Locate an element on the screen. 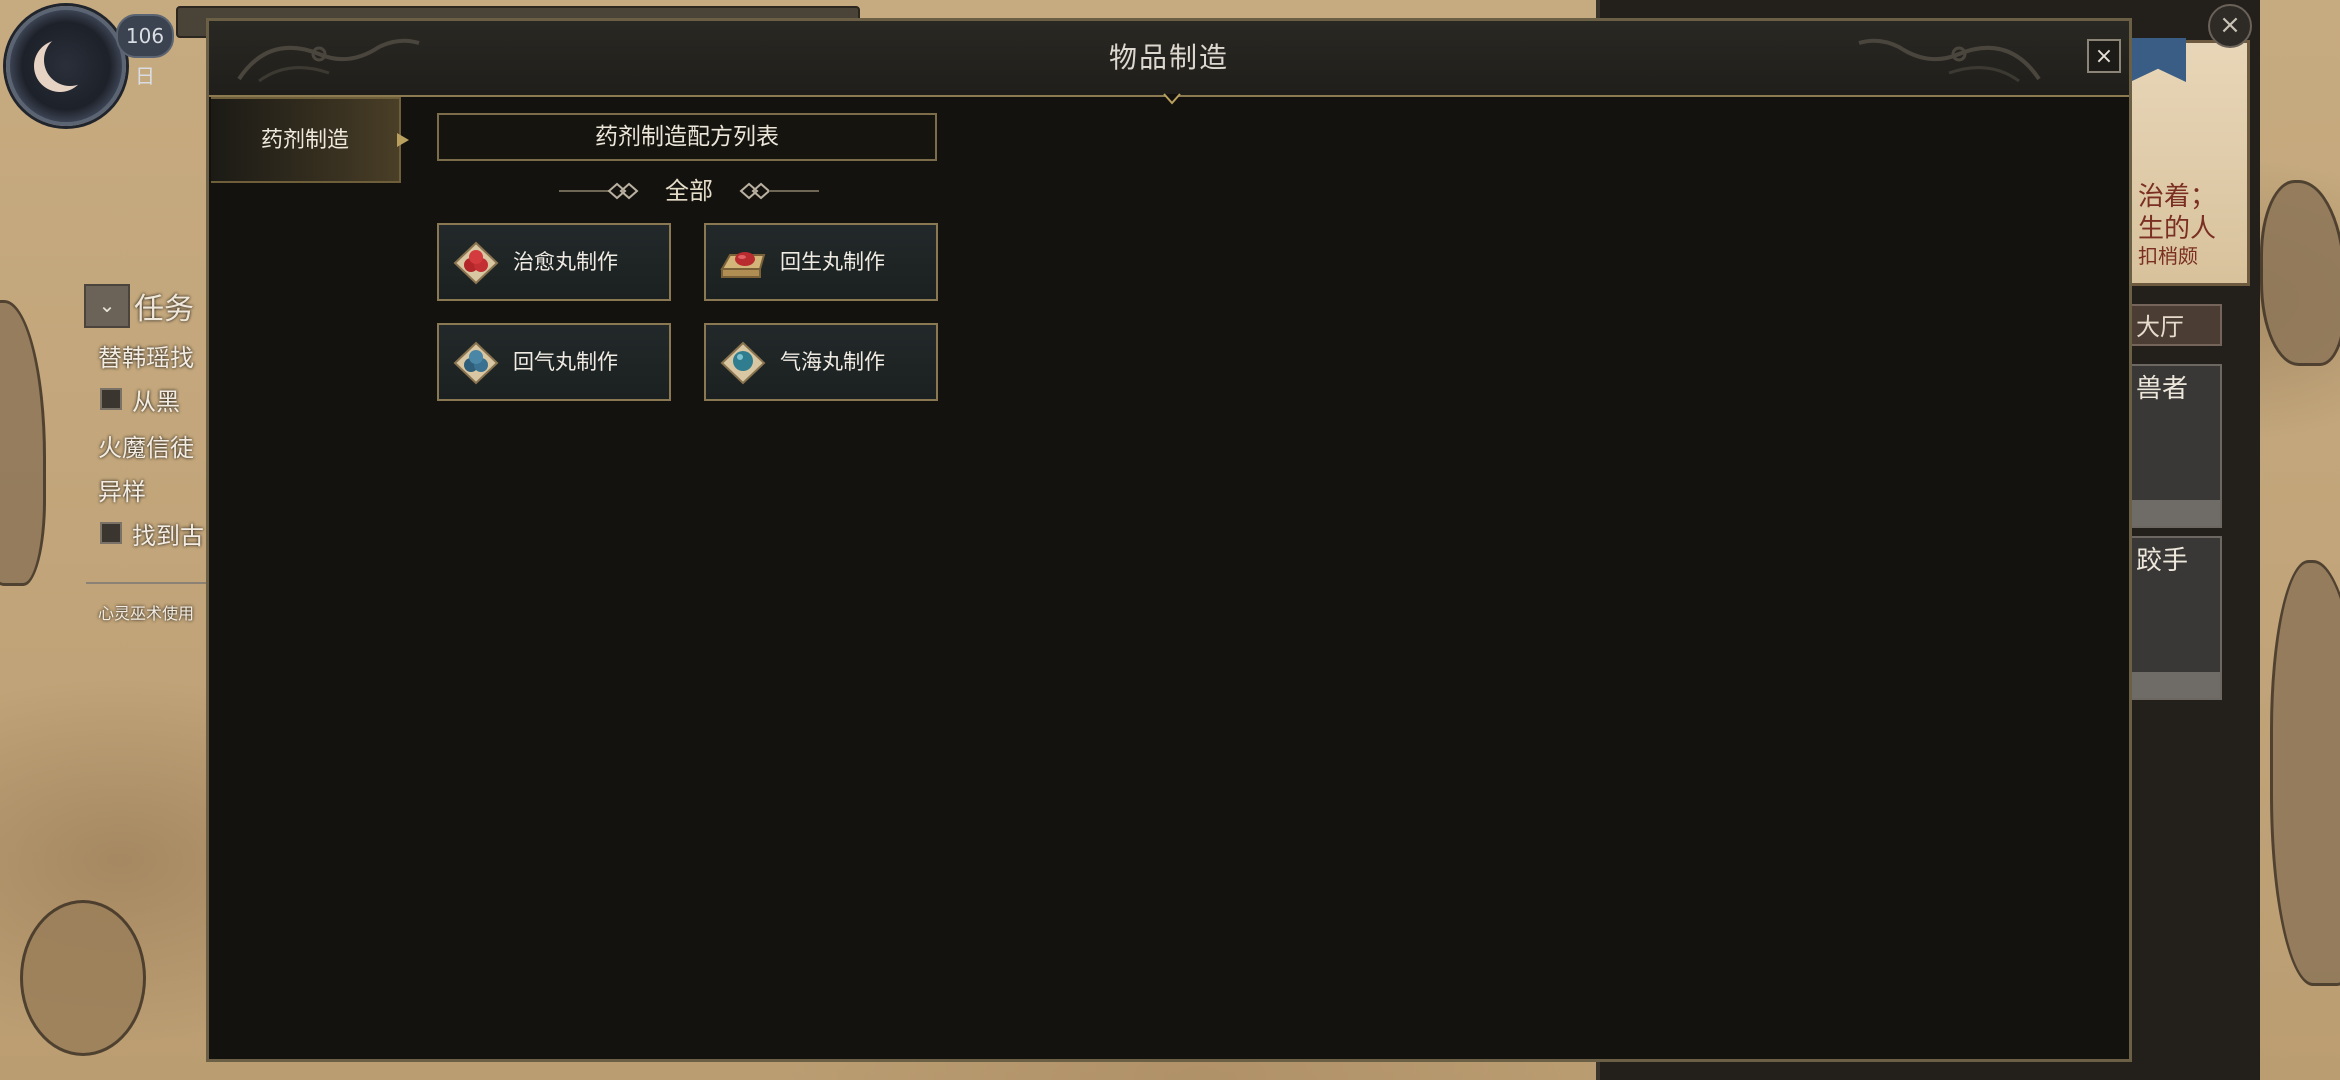 This screenshot has width=2340, height=1080. recipe-label: 气海丸制作 is located at coordinates (832, 362).